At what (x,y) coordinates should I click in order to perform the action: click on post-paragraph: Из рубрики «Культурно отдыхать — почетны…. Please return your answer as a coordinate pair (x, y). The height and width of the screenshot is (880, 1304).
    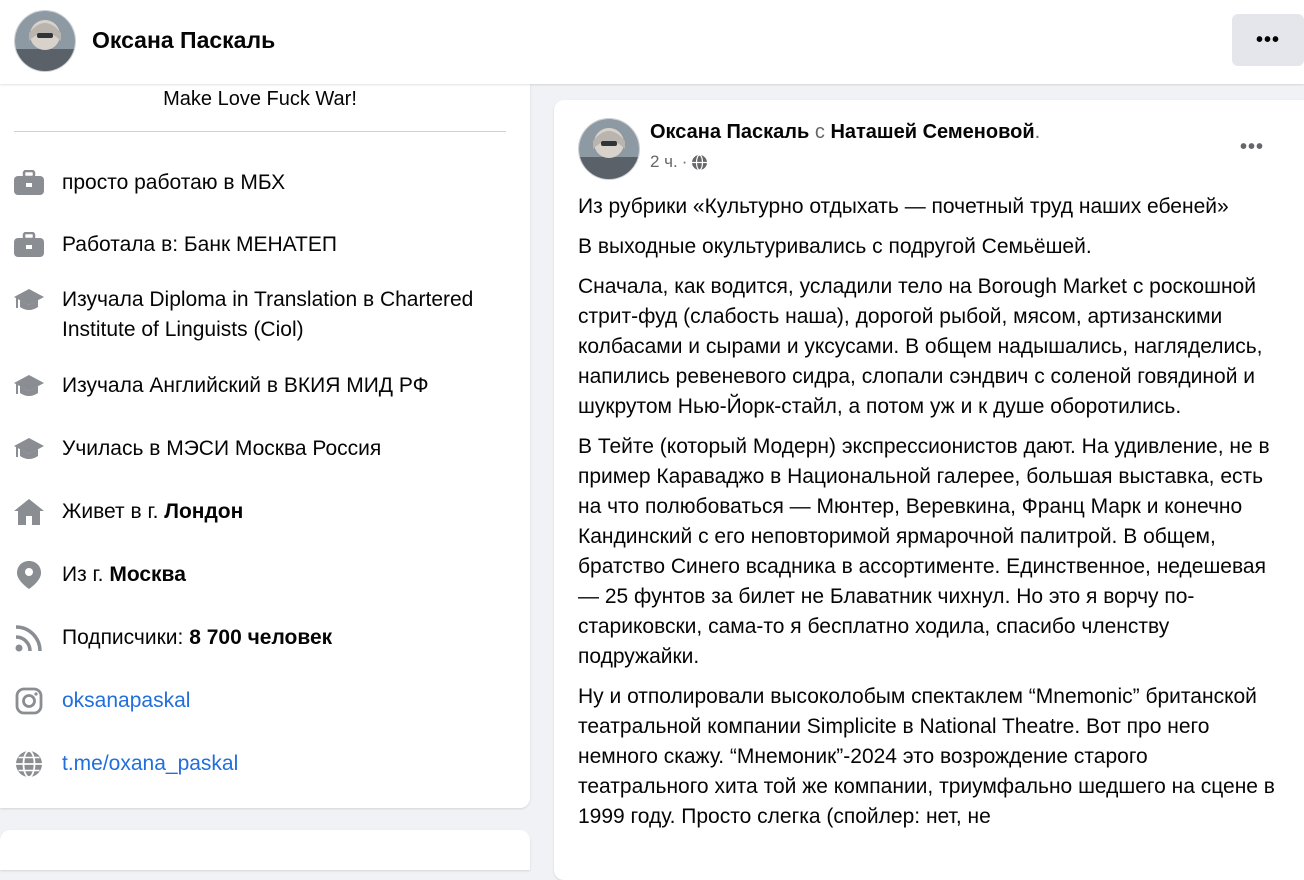
    Looking at the image, I should click on (903, 206).